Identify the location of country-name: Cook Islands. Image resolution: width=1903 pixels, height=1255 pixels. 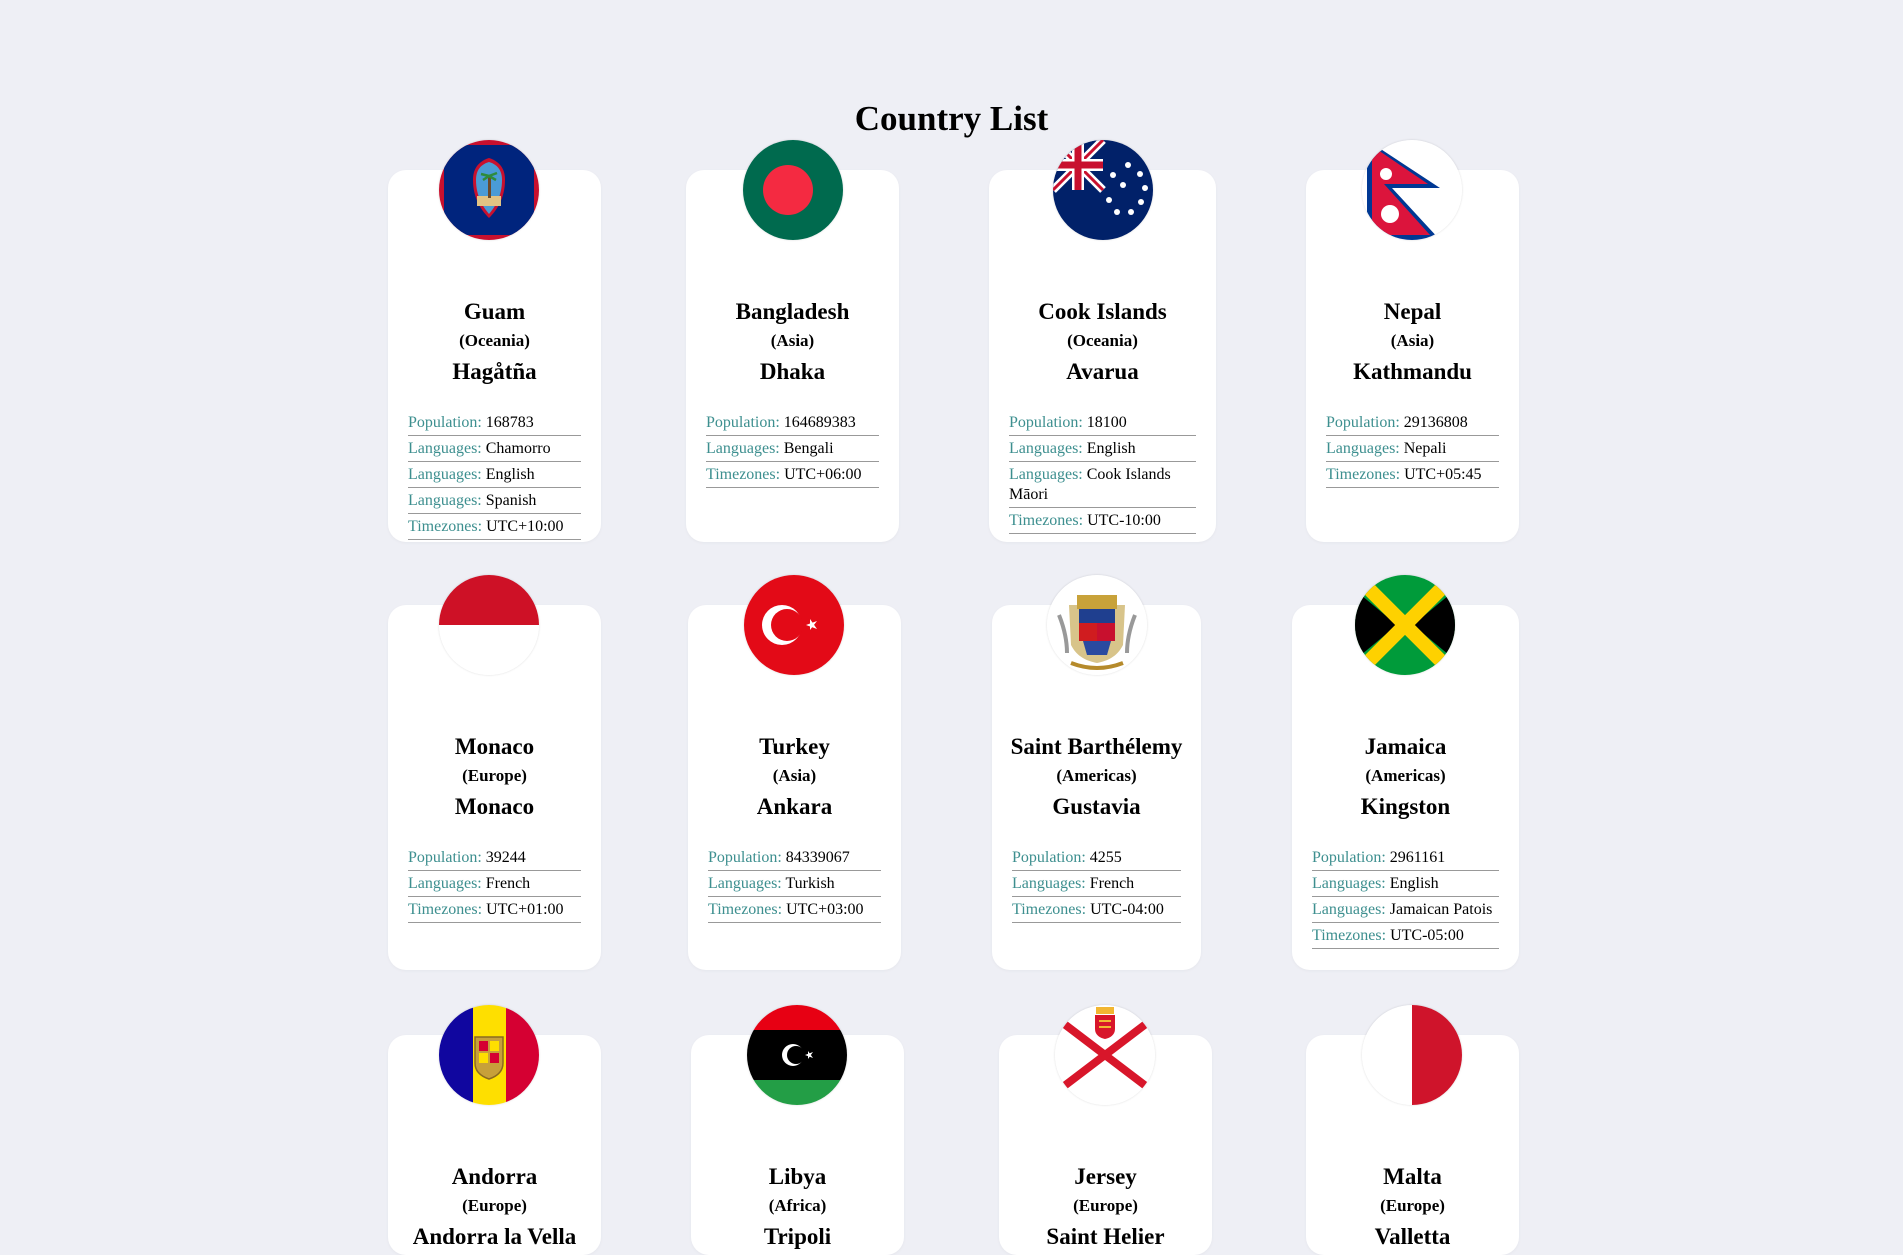
(1102, 311).